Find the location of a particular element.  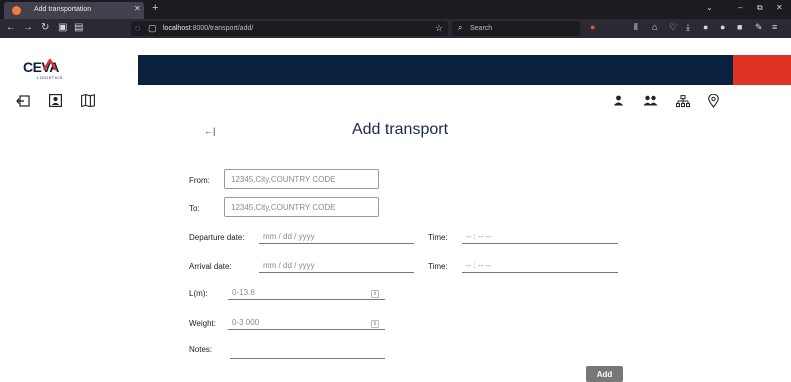

header-accent is located at coordinates (762, 70).